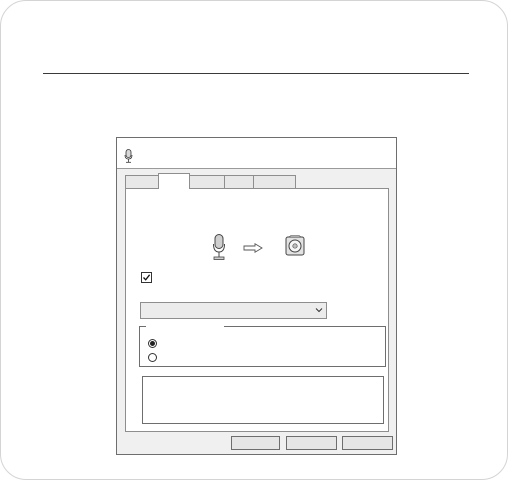 The height and width of the screenshot is (482, 510). I want to click on checkmark-icon, so click(147, 277).